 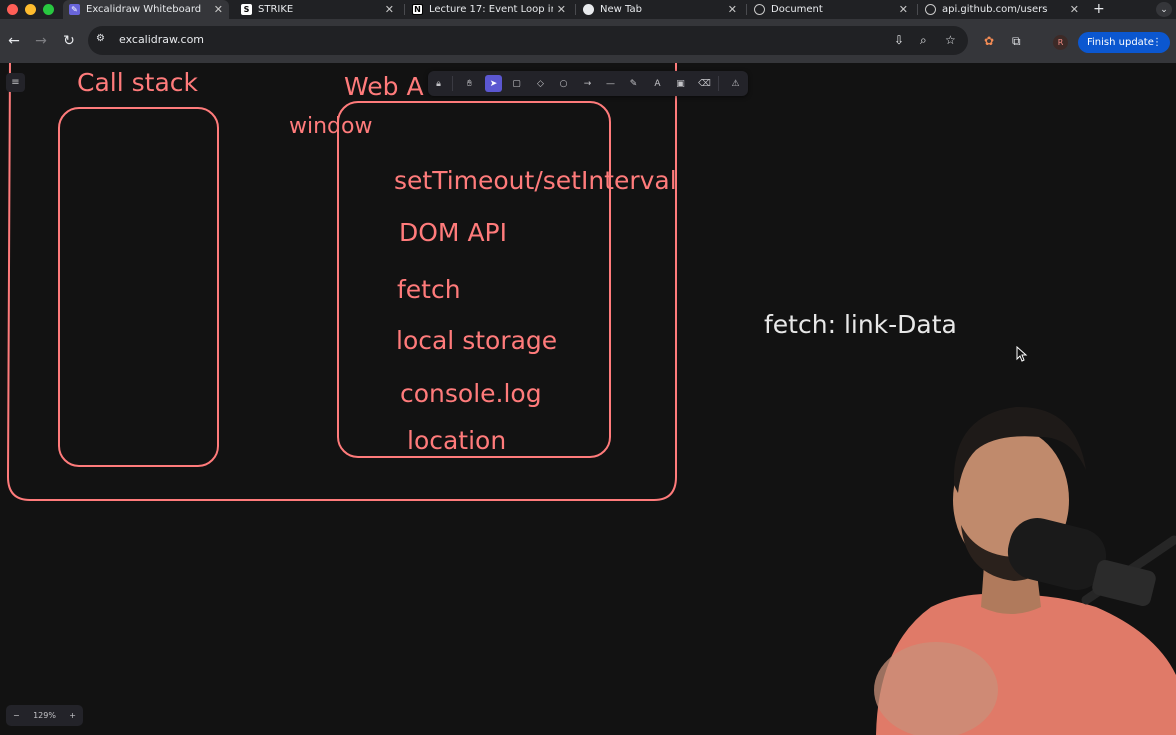 What do you see at coordinates (100, 38) in the screenshot?
I see `site-settings-icon: ⚙` at bounding box center [100, 38].